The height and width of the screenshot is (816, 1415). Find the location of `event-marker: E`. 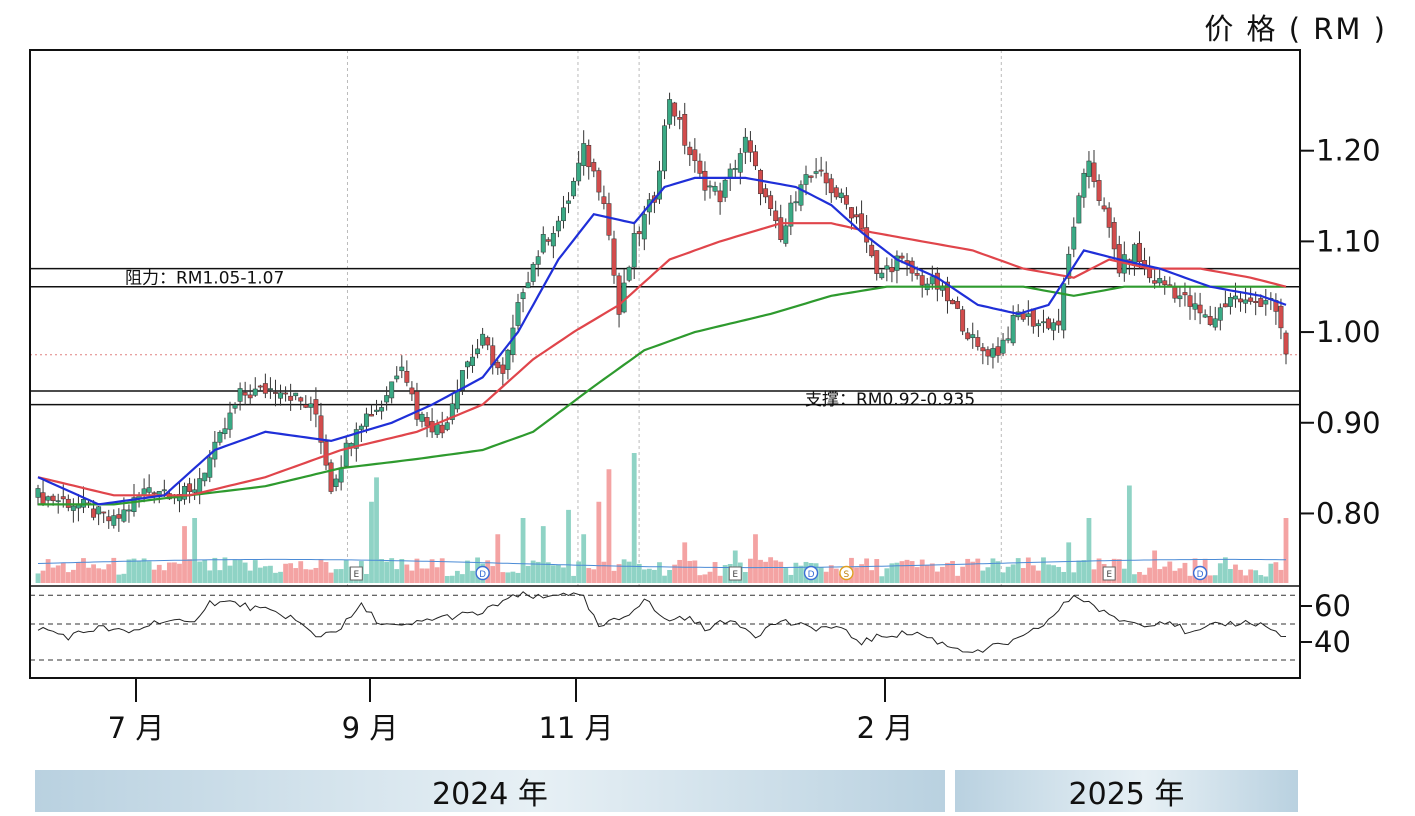

event-marker: E is located at coordinates (735, 573).